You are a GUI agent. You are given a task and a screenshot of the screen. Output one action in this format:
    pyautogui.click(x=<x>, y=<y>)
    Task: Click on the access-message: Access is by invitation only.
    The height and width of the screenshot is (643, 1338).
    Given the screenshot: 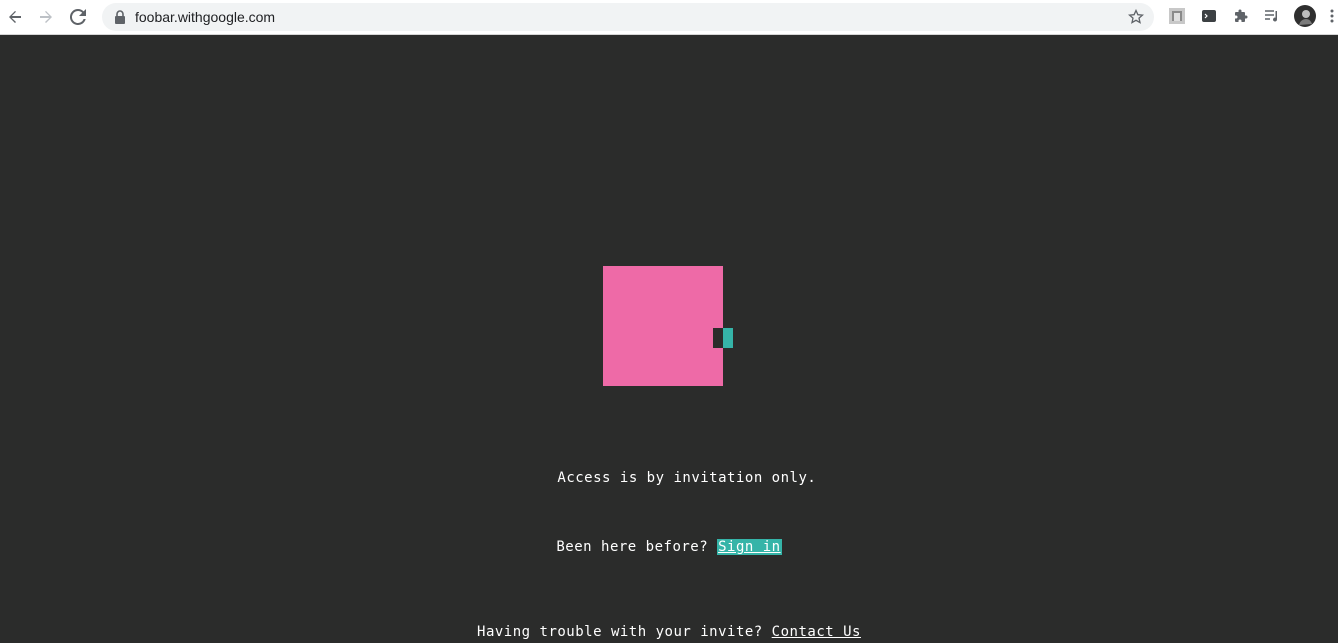 What is the action you would take?
    pyautogui.click(x=669, y=478)
    